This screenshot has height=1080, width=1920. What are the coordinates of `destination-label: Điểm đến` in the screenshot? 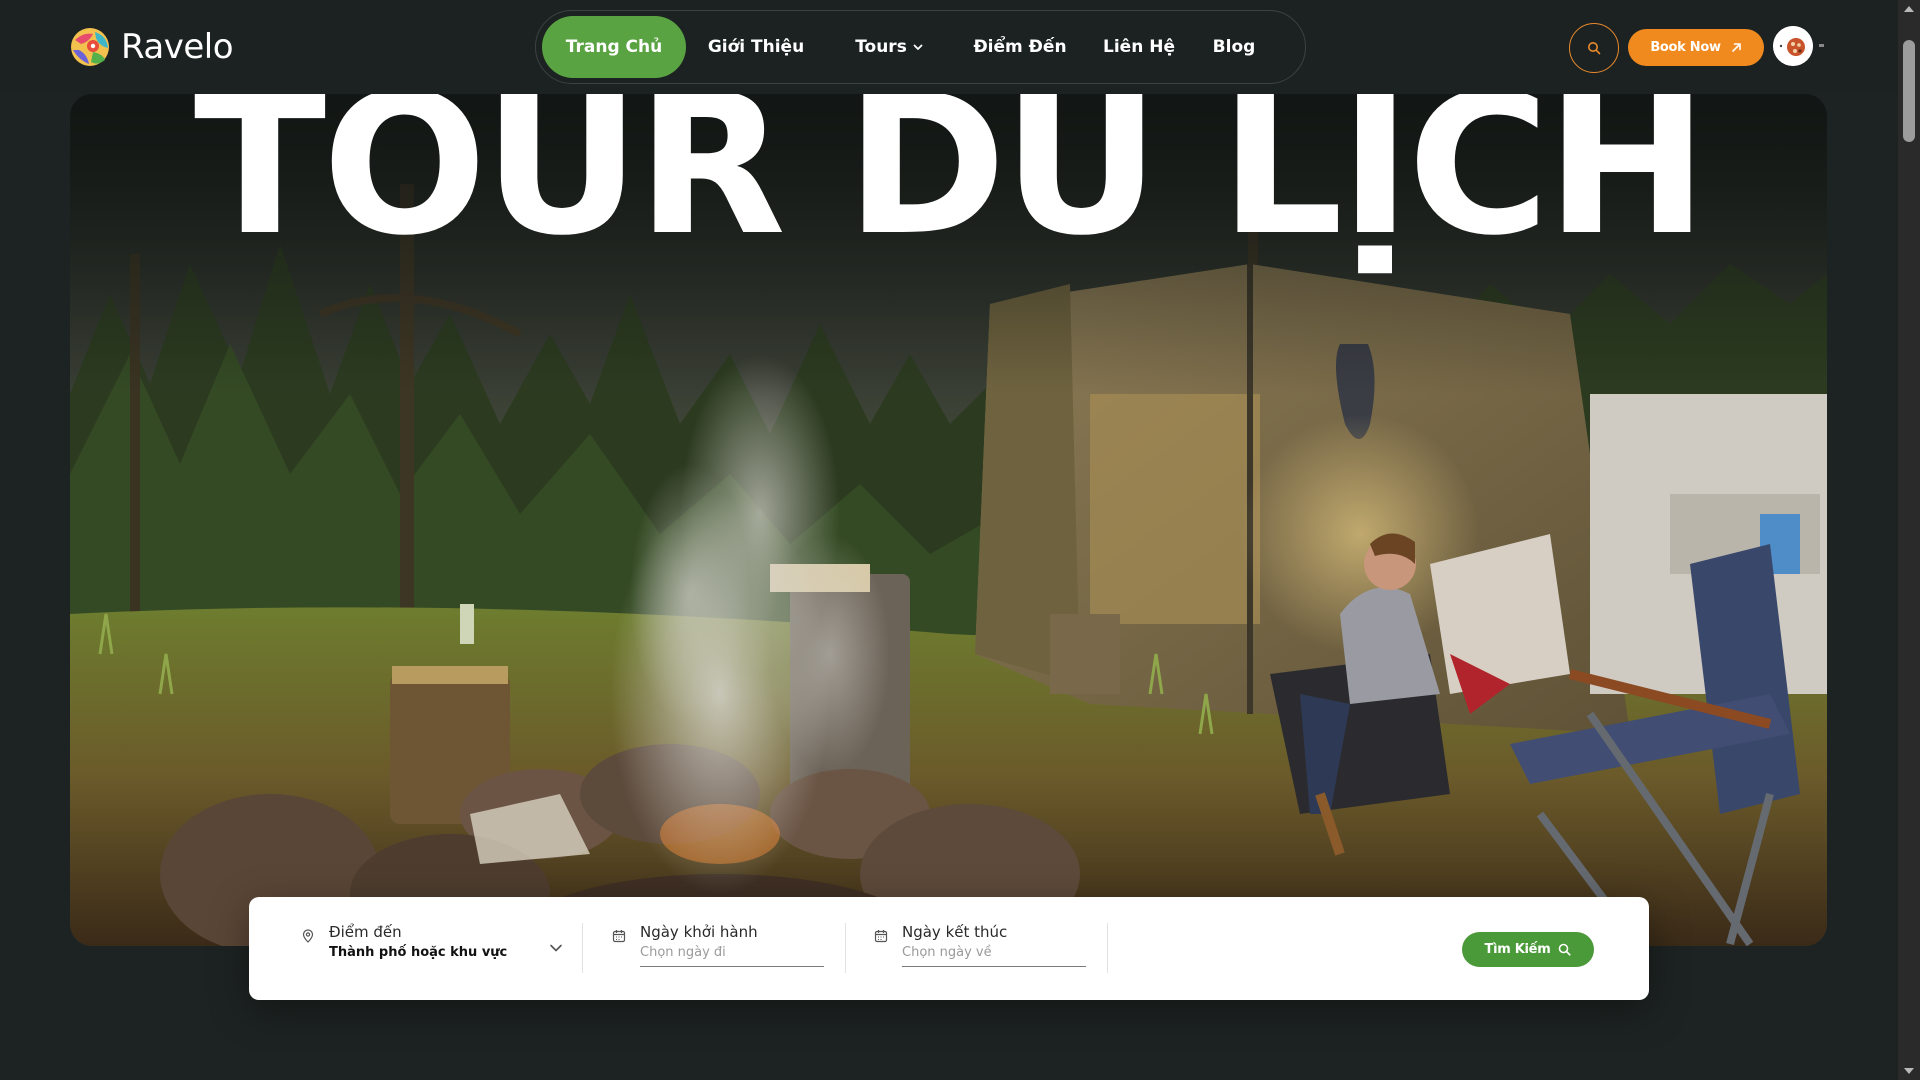 It's located at (365, 932).